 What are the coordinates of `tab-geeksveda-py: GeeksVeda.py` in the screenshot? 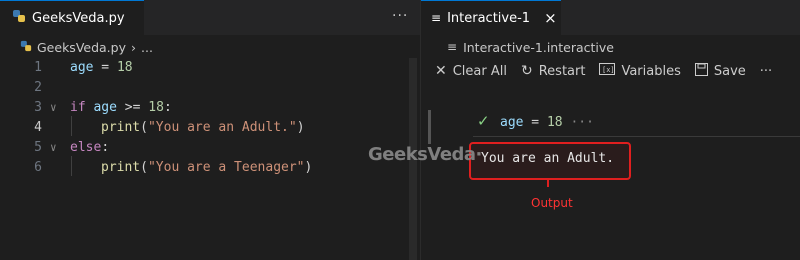 It's located at (72, 17).